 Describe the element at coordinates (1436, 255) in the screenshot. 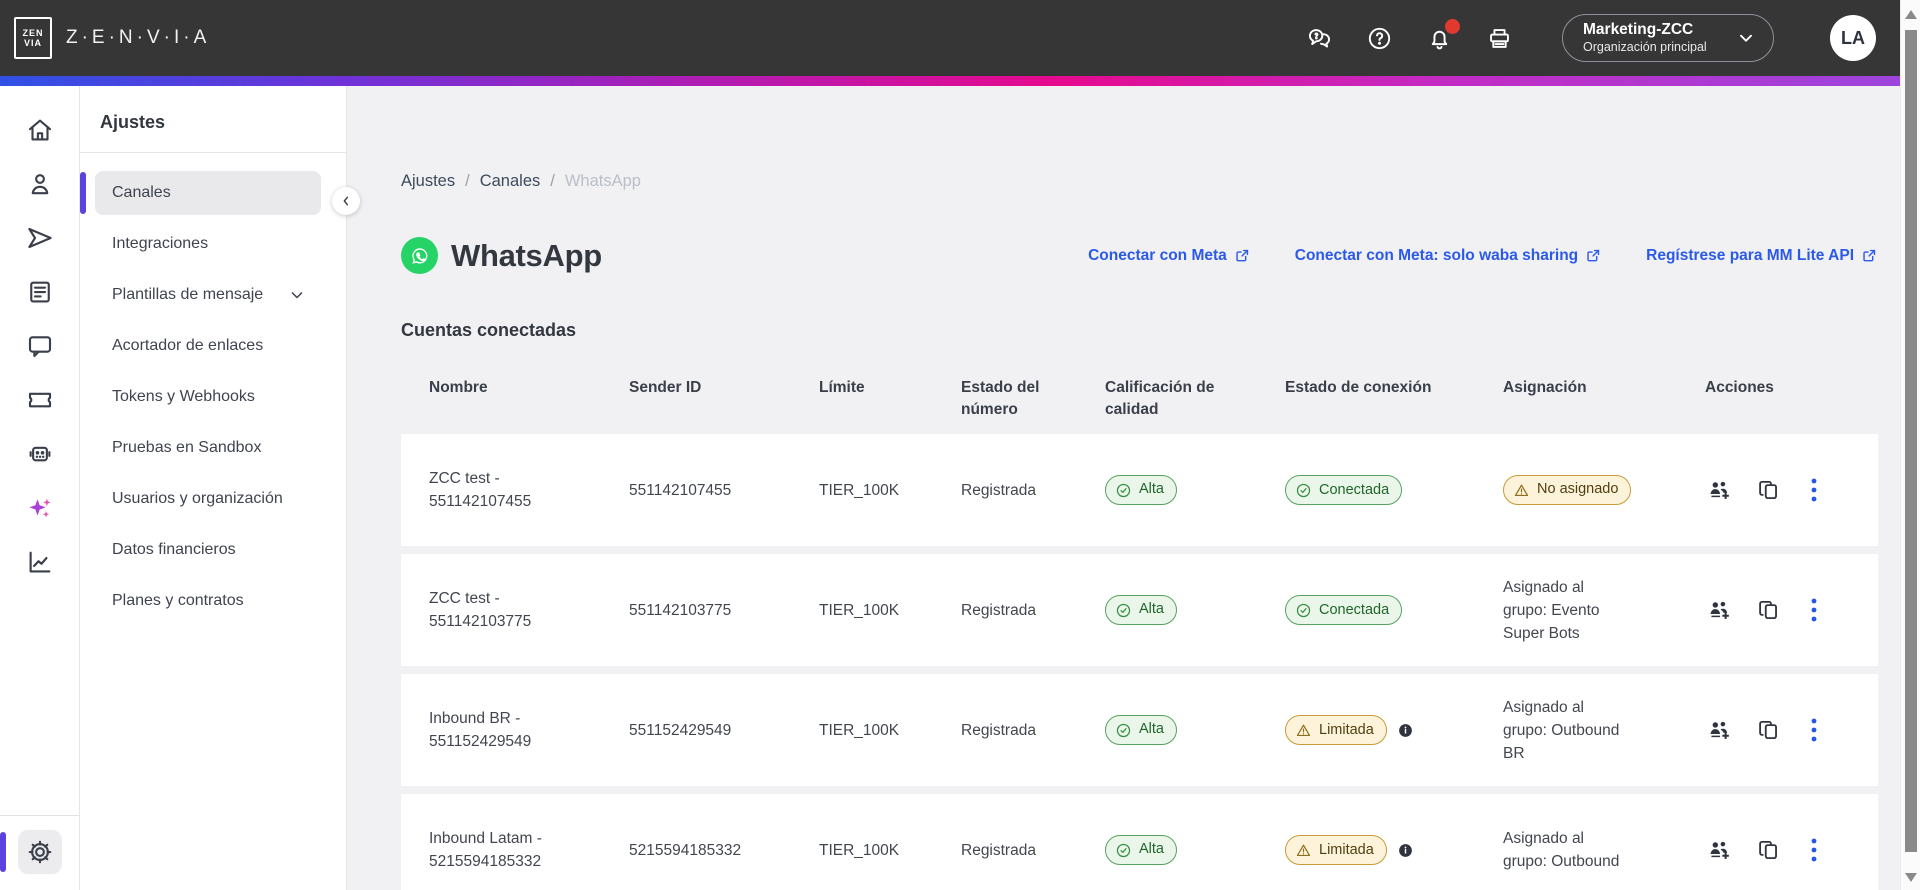

I see `external-link-label: Conectar con Meta: solo waba sharing` at that location.